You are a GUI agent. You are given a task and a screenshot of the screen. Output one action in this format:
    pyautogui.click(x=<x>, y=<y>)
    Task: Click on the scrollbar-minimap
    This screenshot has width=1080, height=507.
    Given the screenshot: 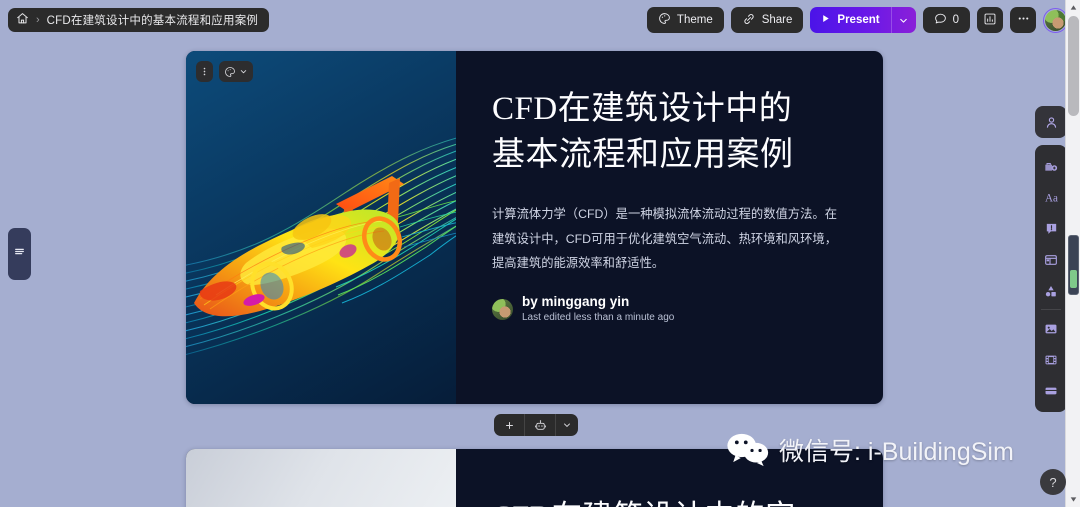 What is the action you would take?
    pyautogui.click(x=1073, y=265)
    